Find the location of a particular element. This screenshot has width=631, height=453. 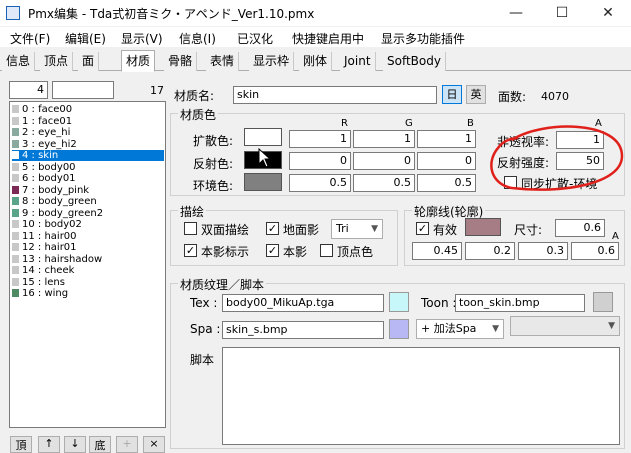

tab-rigid-body: 刚体 is located at coordinates (316, 61).